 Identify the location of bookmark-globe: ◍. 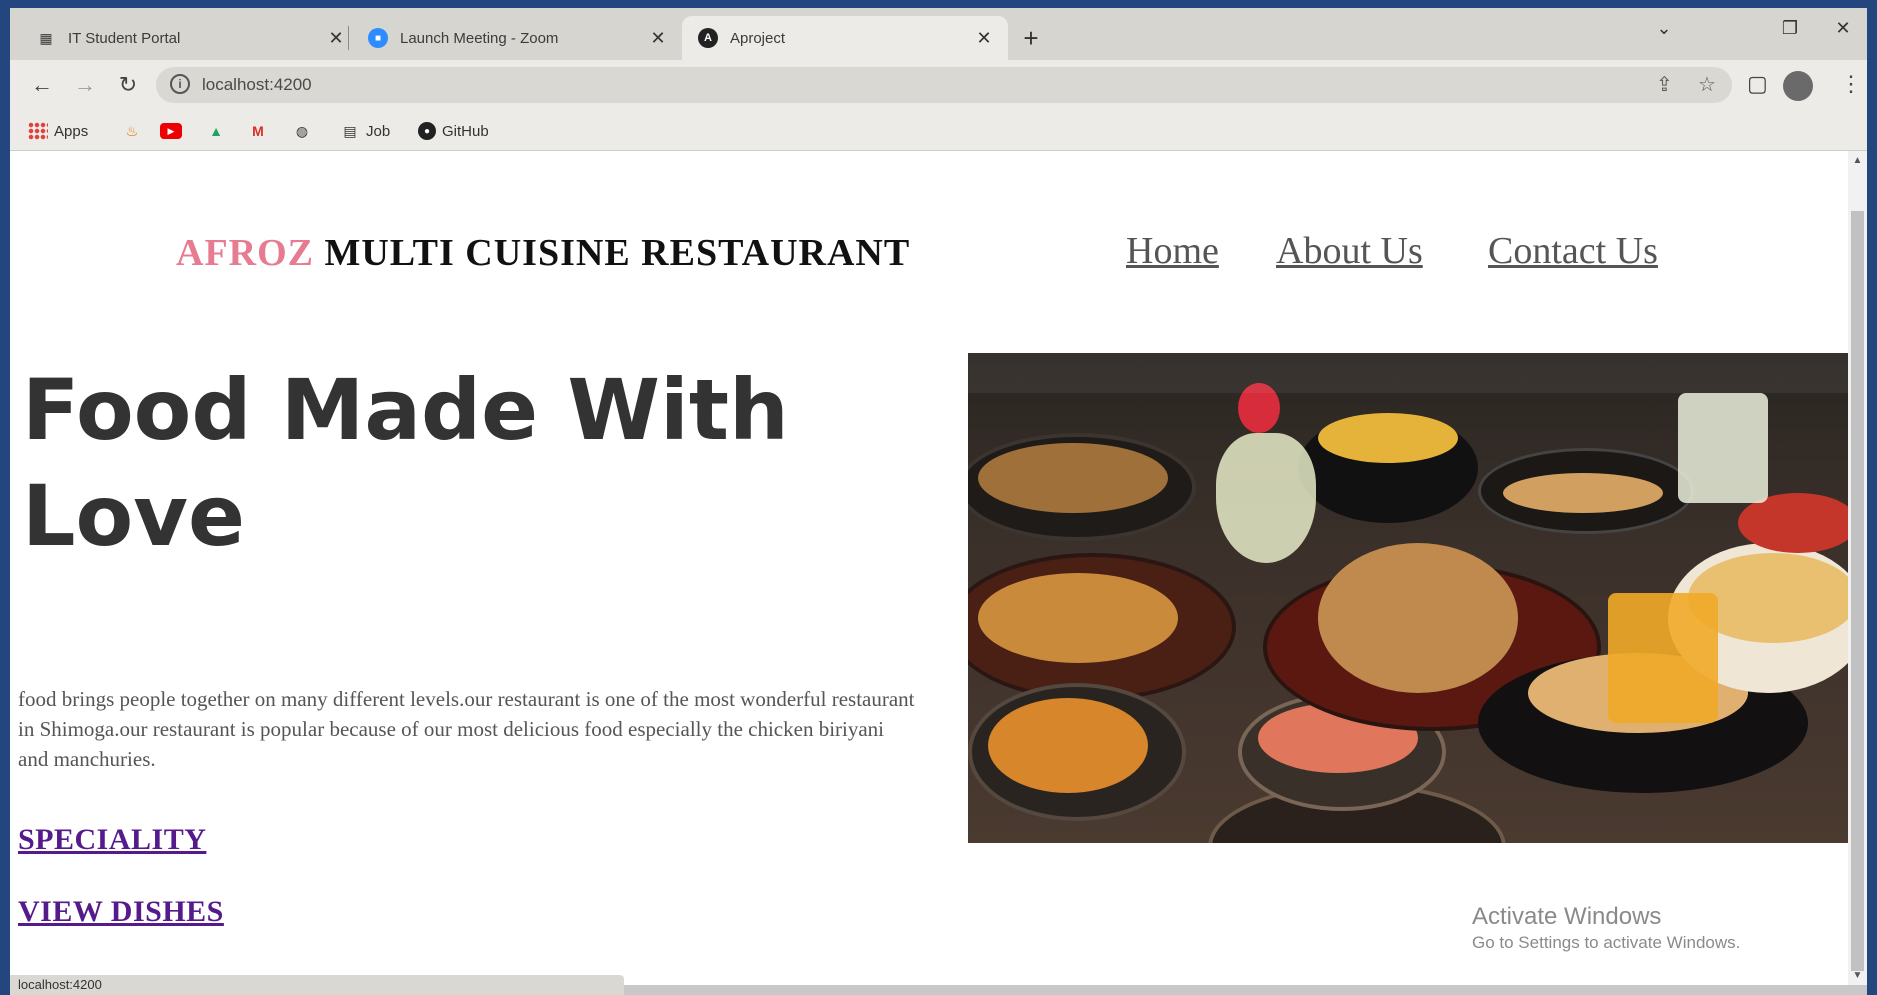
(305, 131).